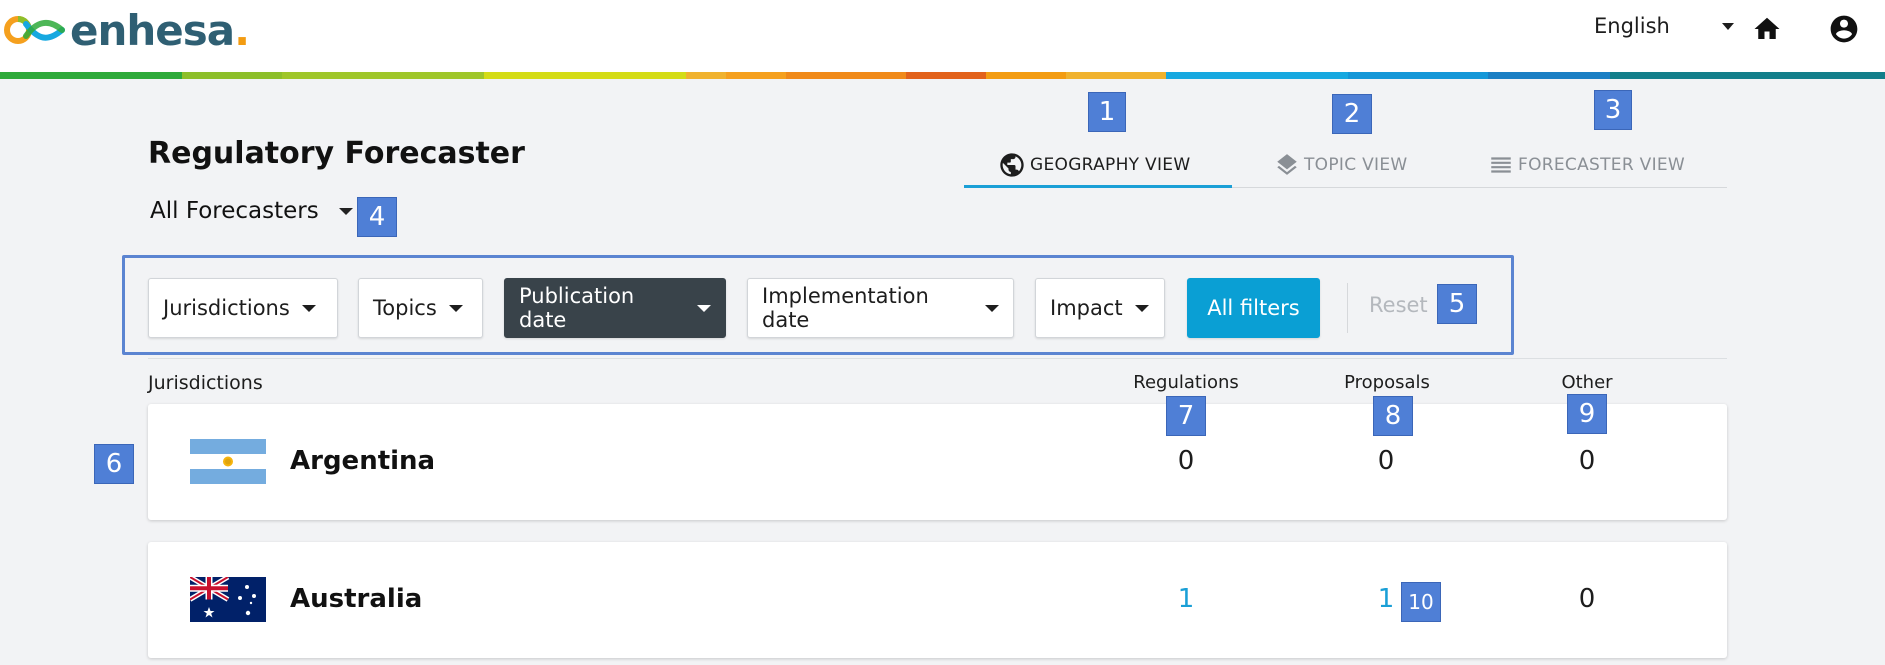 This screenshot has height=665, width=1885. Describe the element at coordinates (1457, 304) in the screenshot. I see `annotation-badge: 5` at that location.